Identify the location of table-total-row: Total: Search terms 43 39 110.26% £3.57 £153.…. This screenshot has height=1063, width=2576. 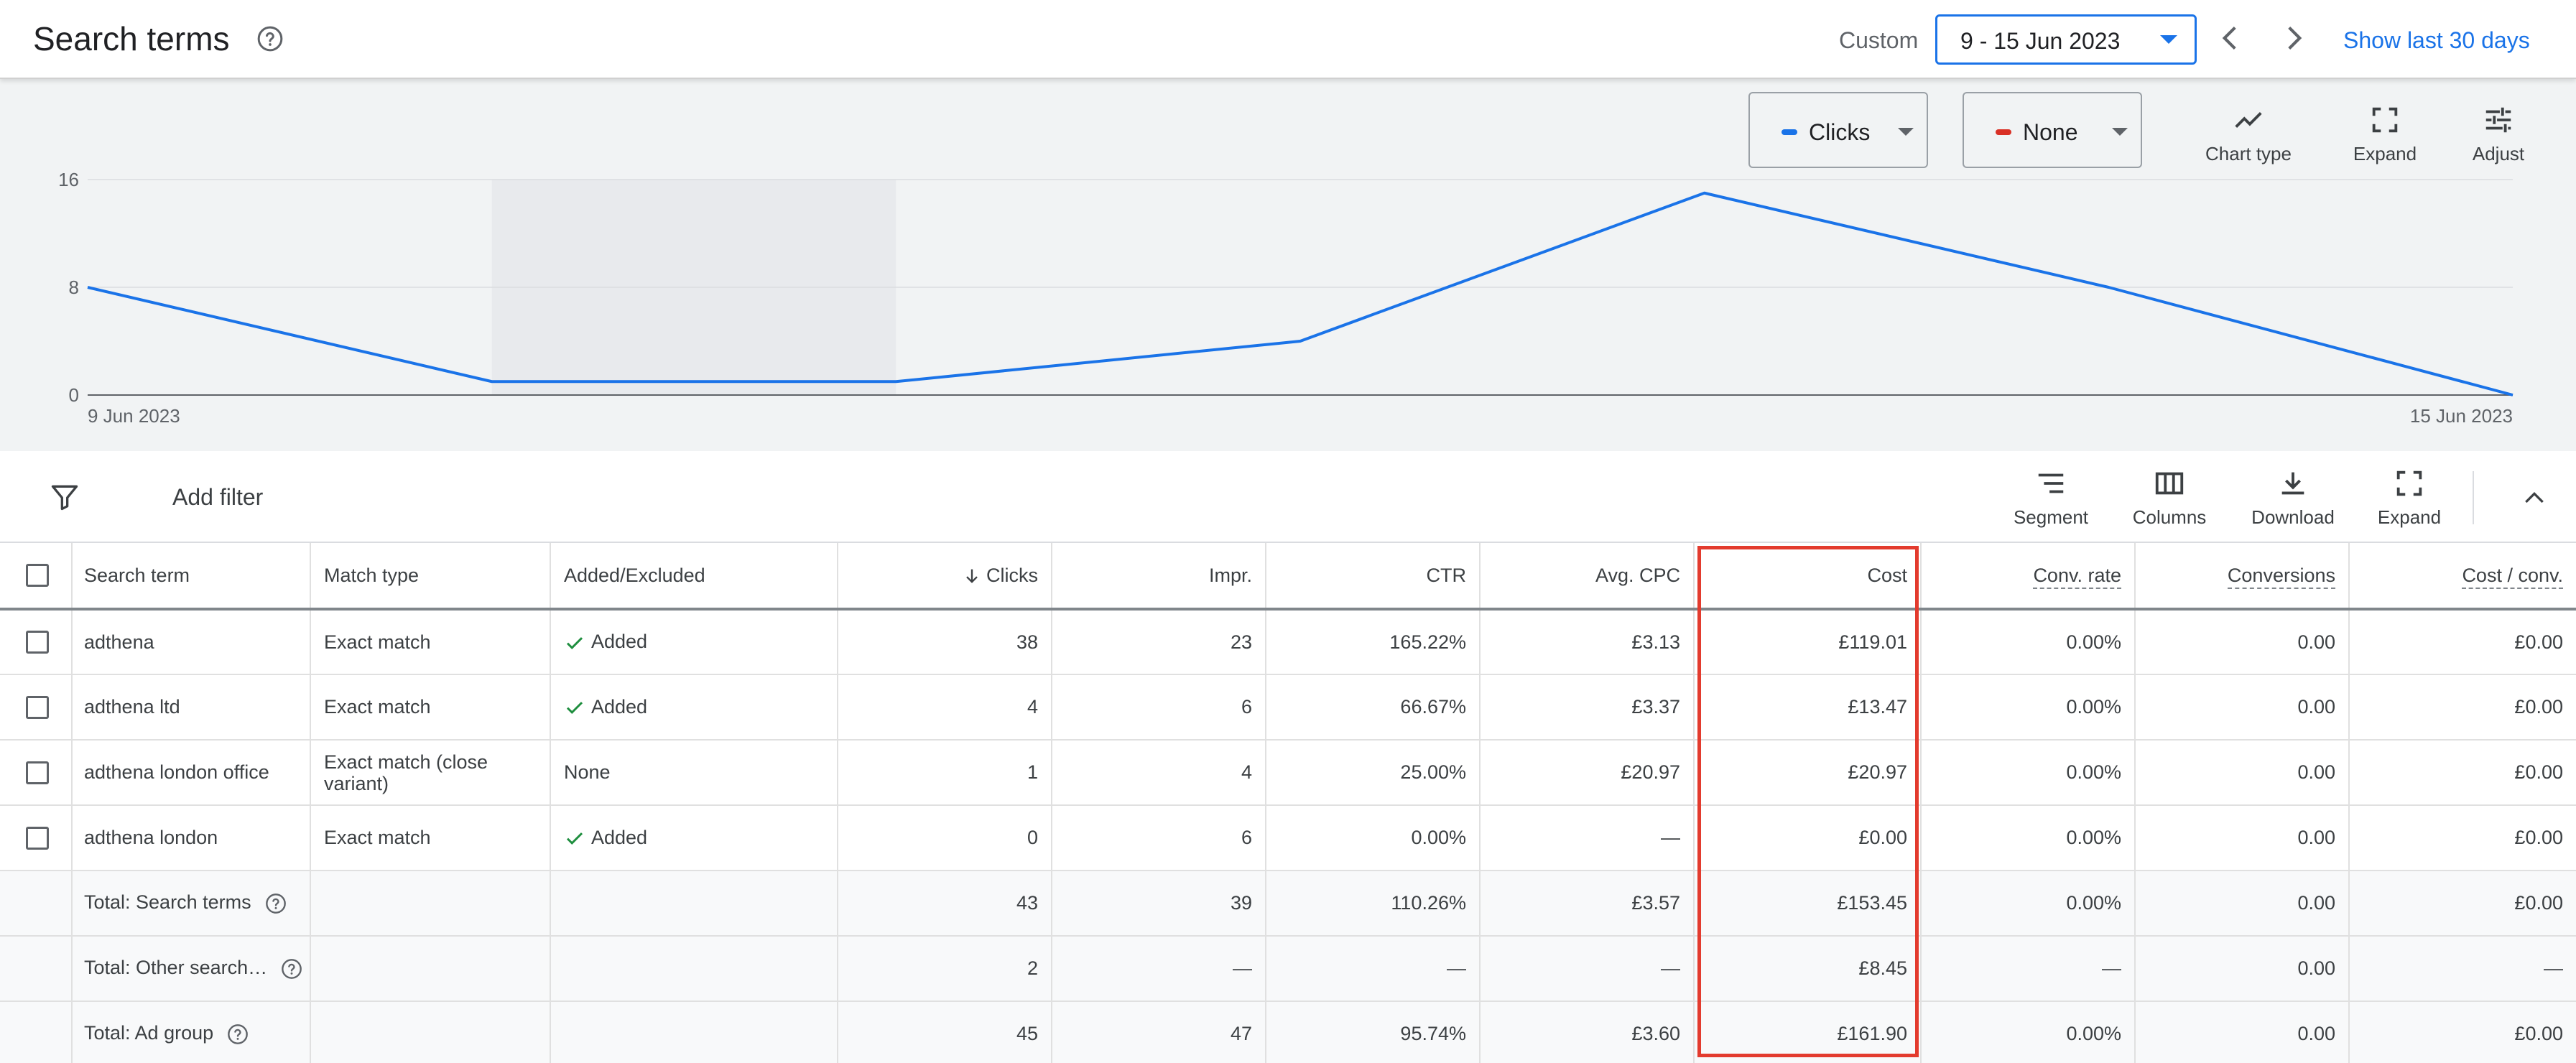
(1288, 904).